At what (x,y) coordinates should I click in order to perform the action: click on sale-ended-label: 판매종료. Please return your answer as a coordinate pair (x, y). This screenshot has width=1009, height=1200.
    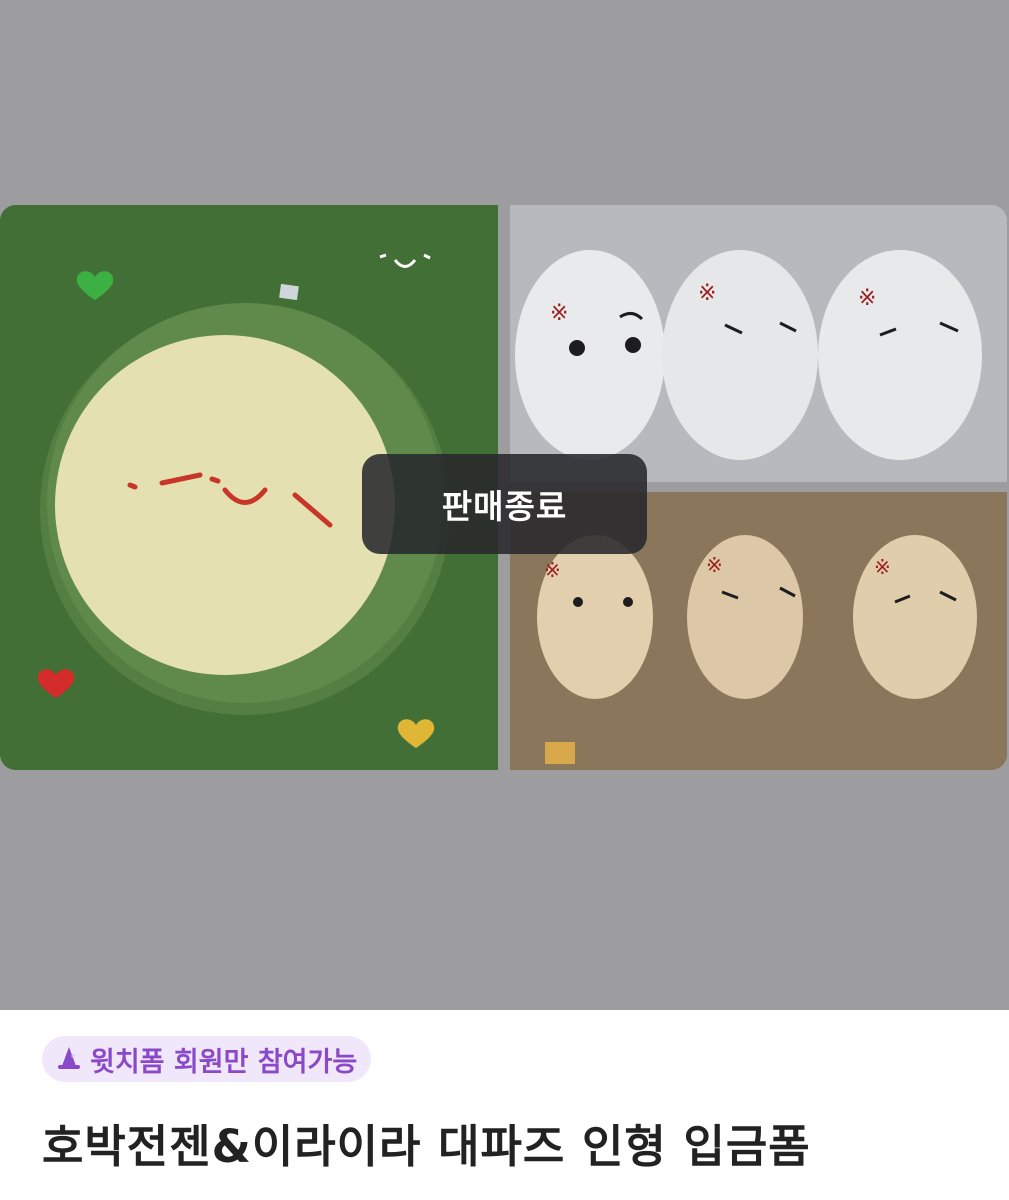
    Looking at the image, I should click on (504, 506).